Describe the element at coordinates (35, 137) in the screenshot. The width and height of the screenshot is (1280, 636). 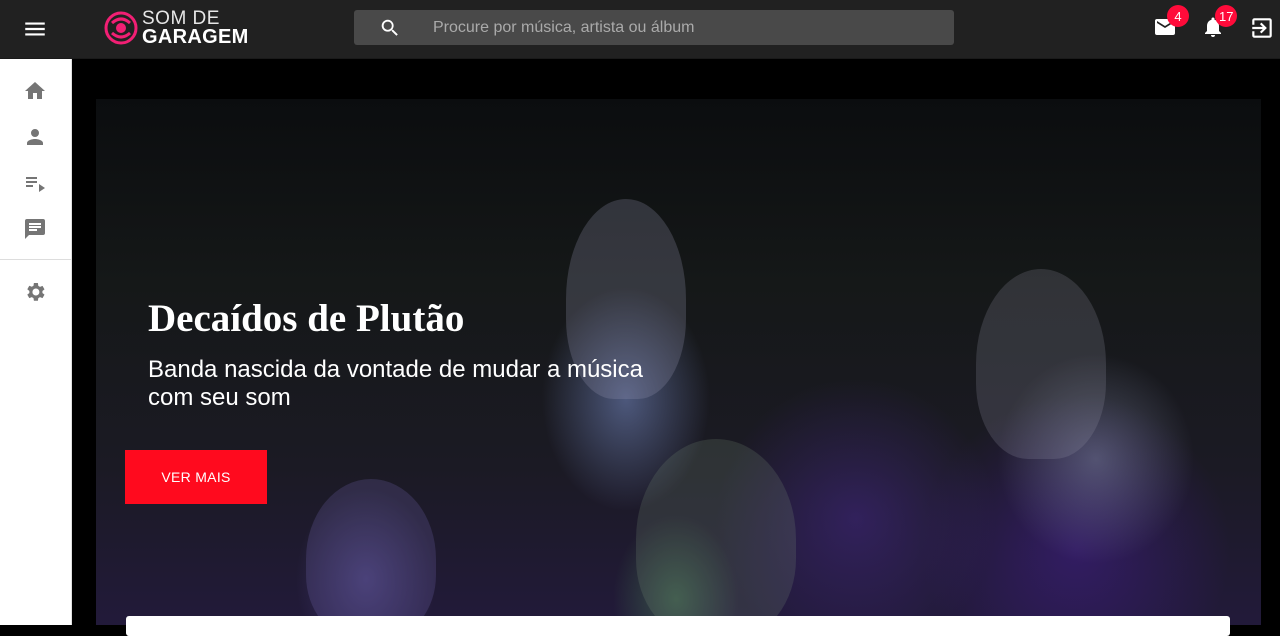
I see `person-icon` at that location.